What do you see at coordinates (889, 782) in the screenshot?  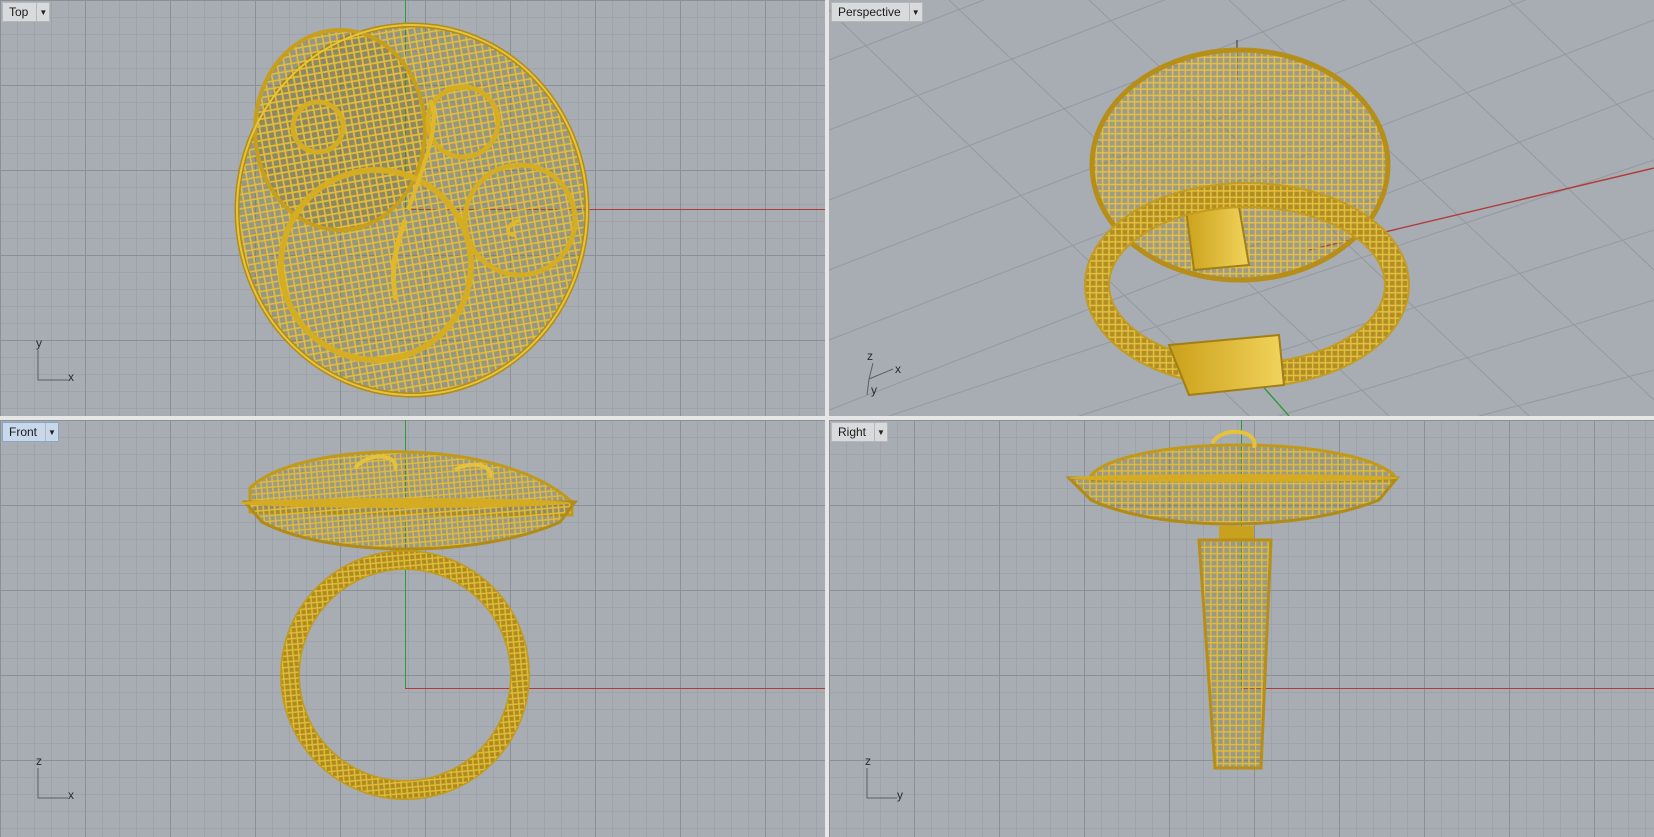 I see `axis-triad: z y` at bounding box center [889, 782].